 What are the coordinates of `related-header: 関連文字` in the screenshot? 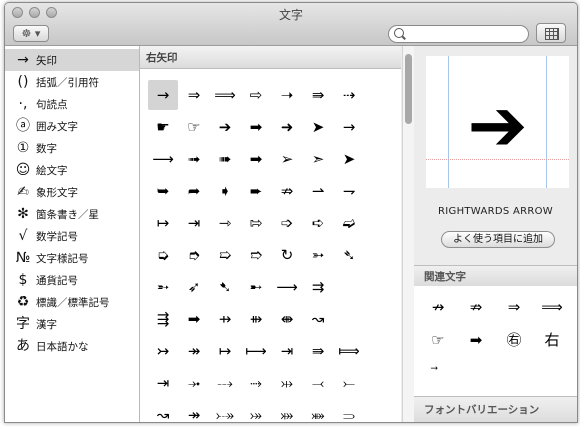 It's located at (495, 276).